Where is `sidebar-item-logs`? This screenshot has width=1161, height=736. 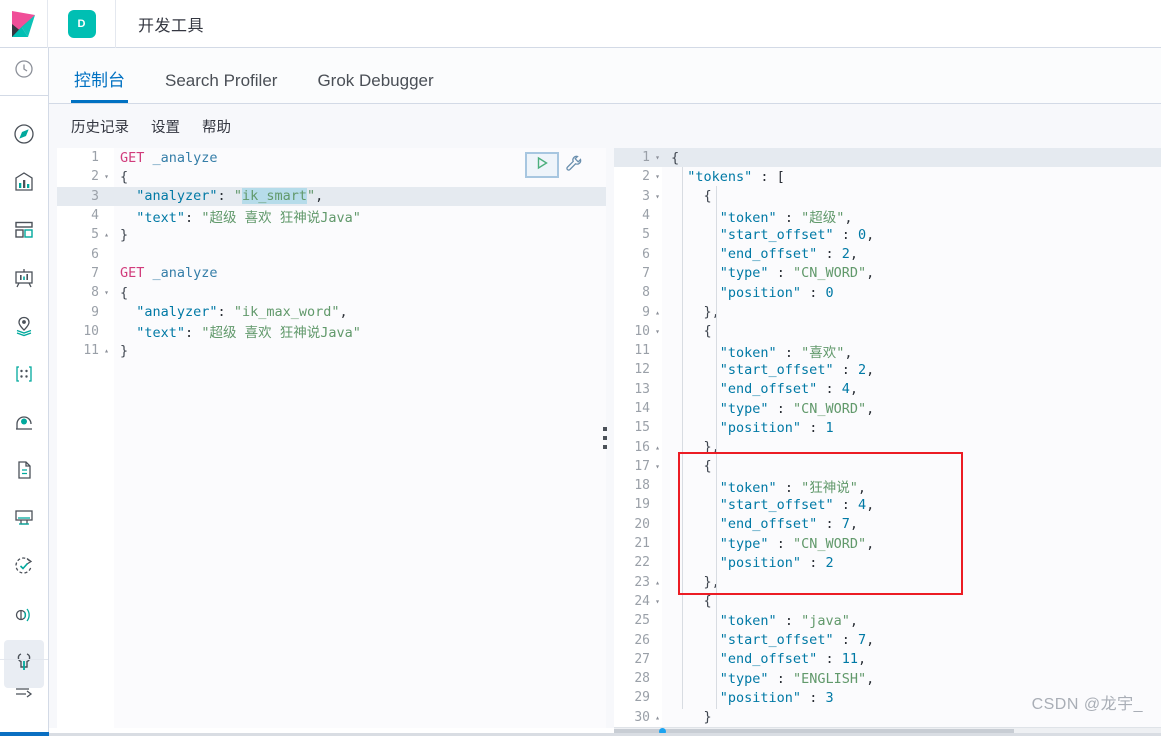 sidebar-item-logs is located at coordinates (24, 472).